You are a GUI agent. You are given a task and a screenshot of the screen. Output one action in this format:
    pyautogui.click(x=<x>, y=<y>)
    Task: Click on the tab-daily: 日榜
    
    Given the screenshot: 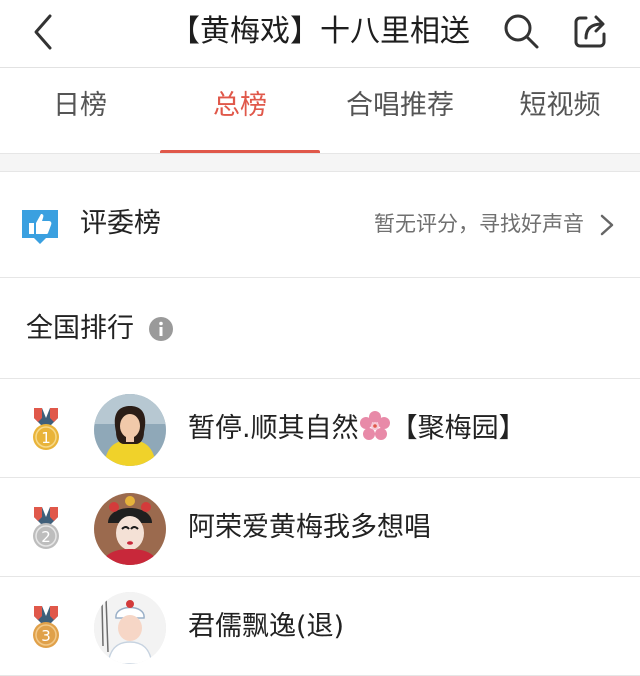 What is the action you would take?
    pyautogui.click(x=80, y=108)
    